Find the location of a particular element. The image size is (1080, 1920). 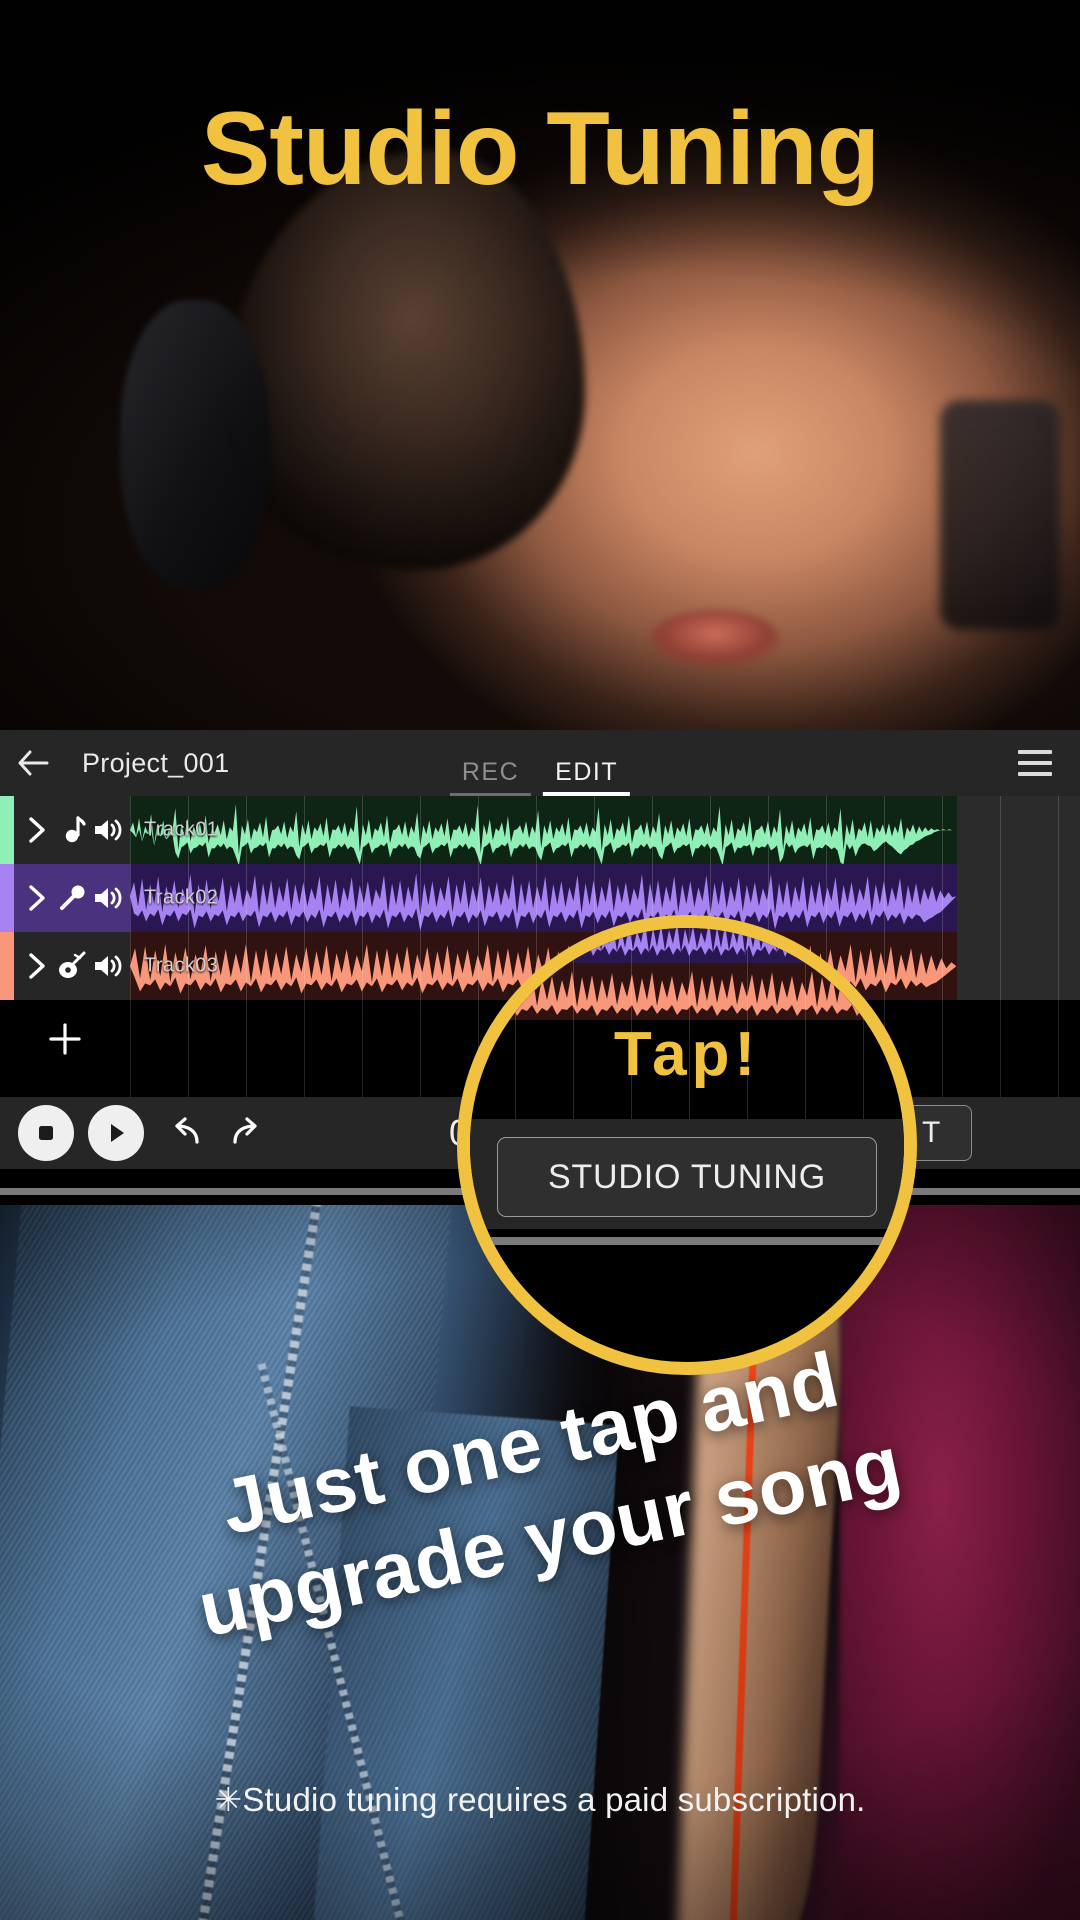

guitar-icon is located at coordinates (72, 966).